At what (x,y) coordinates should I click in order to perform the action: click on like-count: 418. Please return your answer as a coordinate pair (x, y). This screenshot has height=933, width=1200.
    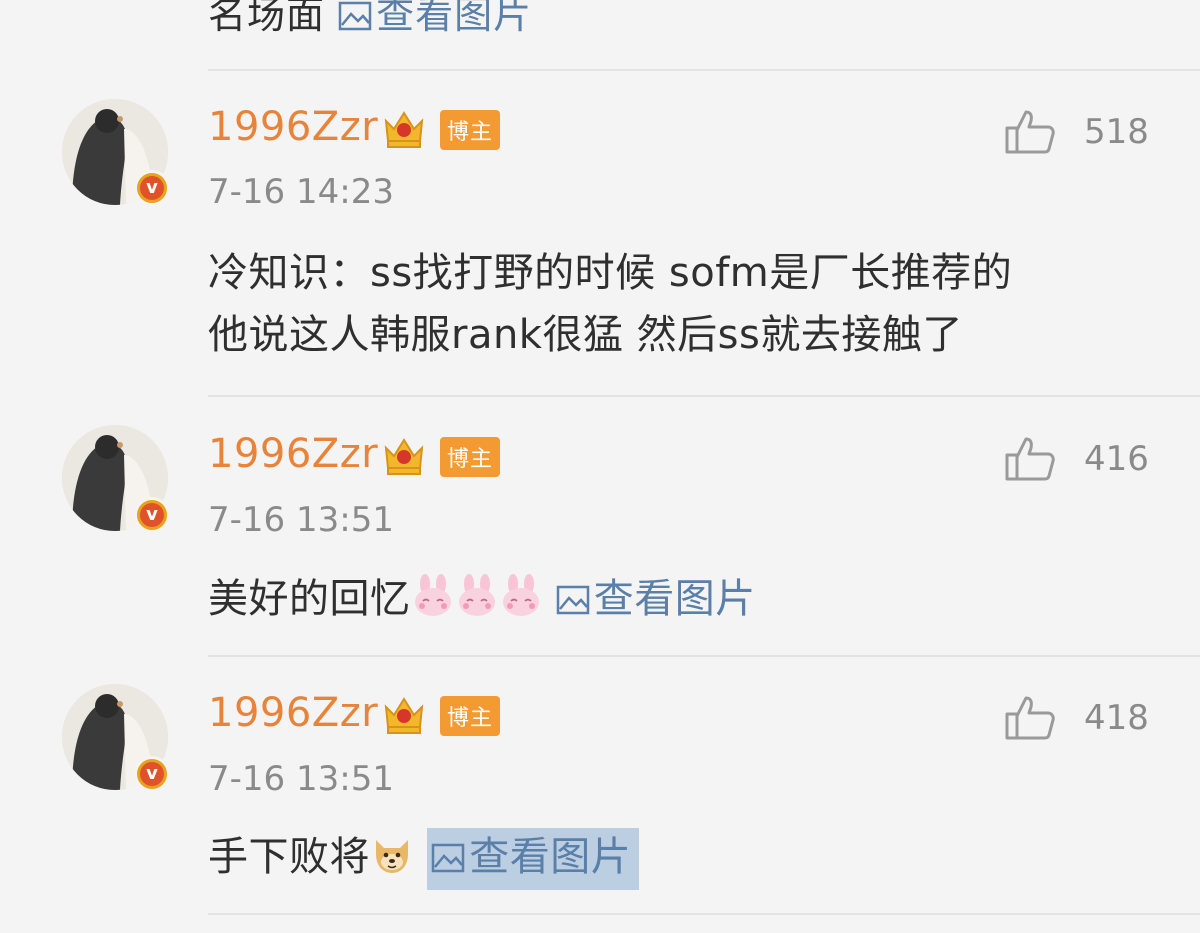
    Looking at the image, I should click on (1116, 718).